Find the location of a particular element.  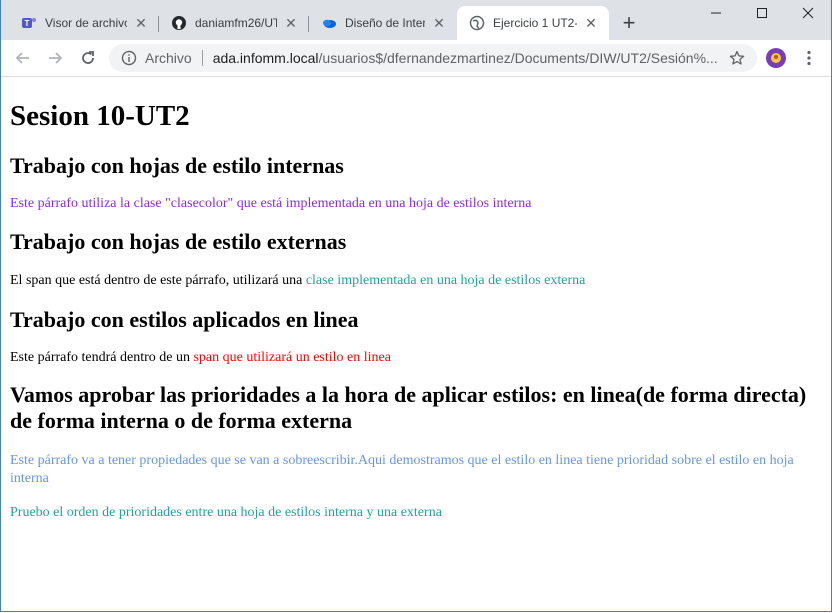

address-host: ada.infomm.local is located at coordinates (265, 58).